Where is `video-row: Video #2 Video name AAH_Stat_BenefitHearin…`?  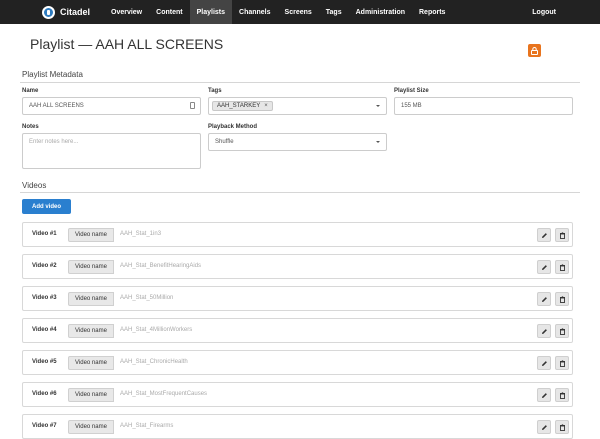
video-row: Video #2 Video name AAH_Stat_BenefitHearin… is located at coordinates (297, 266).